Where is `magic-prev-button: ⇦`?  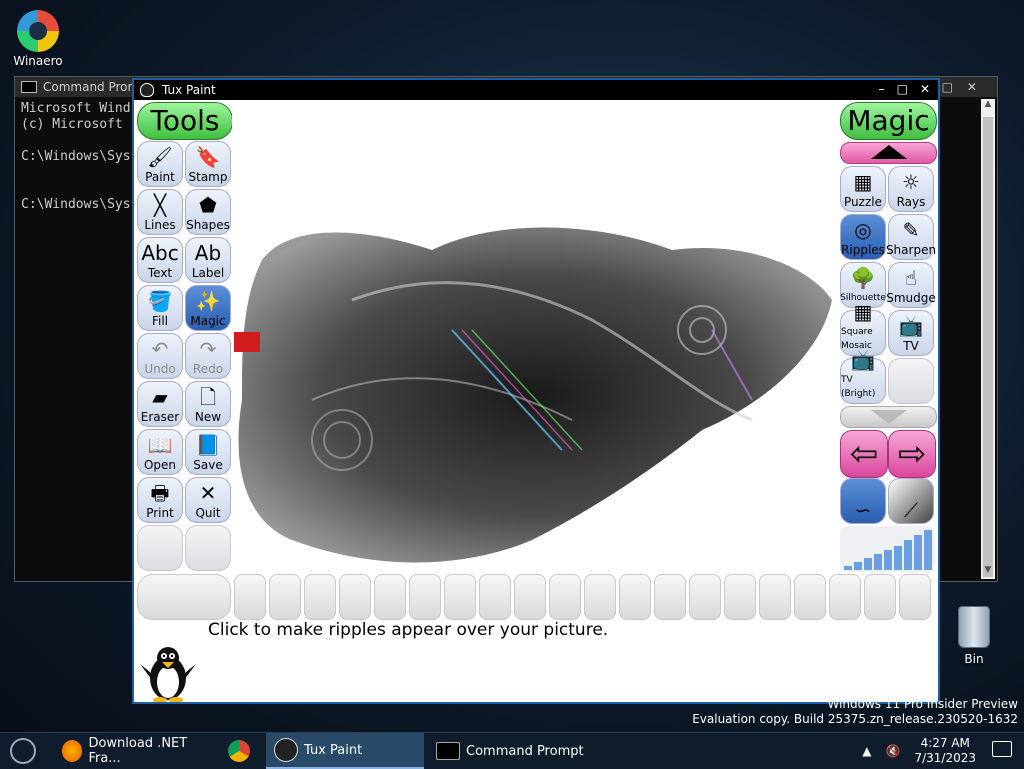 magic-prev-button: ⇦ is located at coordinates (864, 454).